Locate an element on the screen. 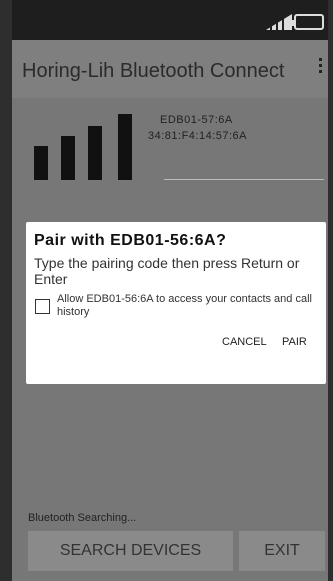 This screenshot has height=581, width=333. status-bar is located at coordinates (170, 20).